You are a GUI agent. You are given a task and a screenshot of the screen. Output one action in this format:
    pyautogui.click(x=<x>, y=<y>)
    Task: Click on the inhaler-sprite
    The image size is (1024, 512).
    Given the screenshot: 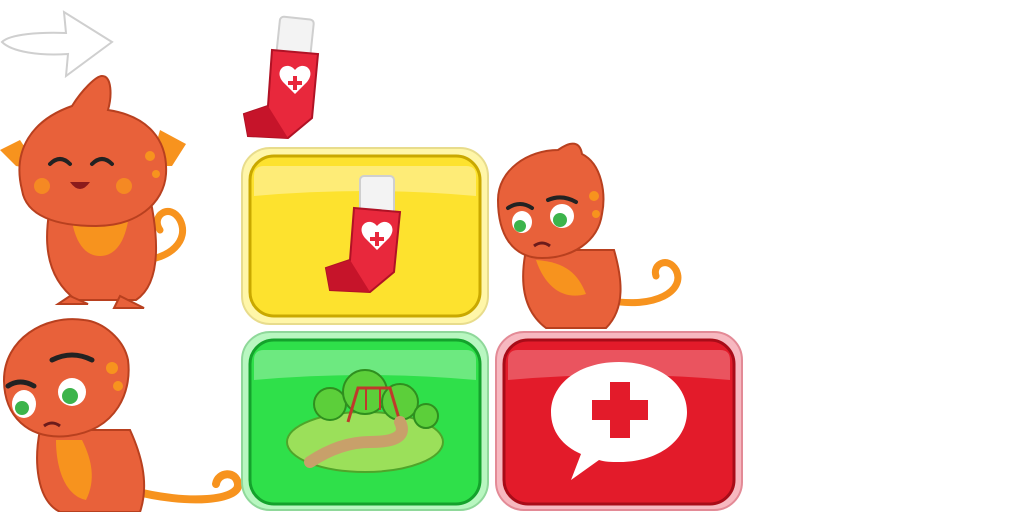 What is the action you would take?
    pyautogui.click(x=280, y=80)
    